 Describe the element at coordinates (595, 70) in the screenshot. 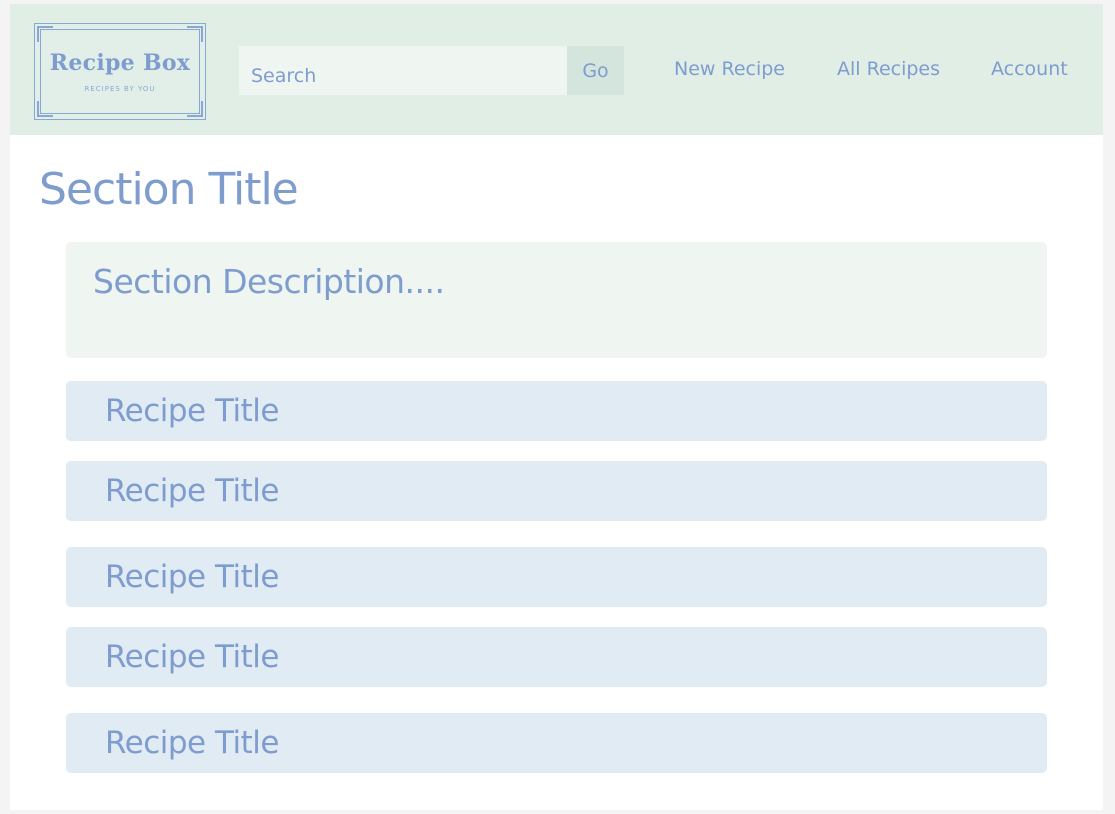

I see `search-go-button: Go` at that location.